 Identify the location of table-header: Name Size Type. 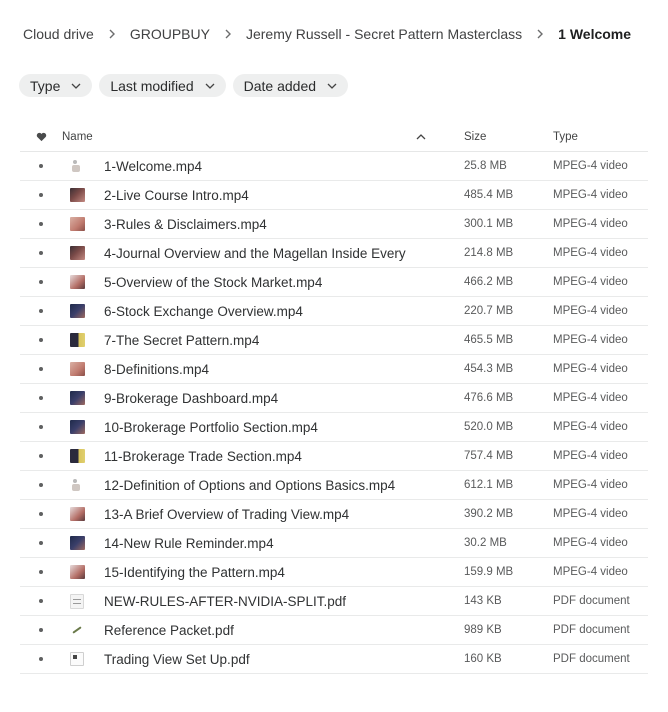
(334, 137).